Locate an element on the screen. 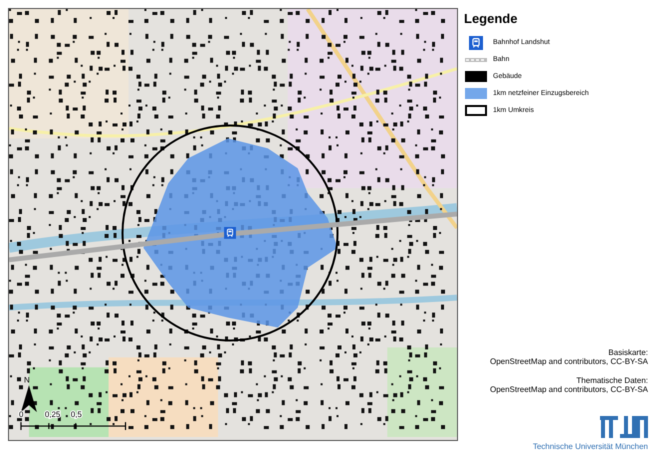 This screenshot has height=465, width=656. credit-heading: Thematische Daten: is located at coordinates (612, 380).